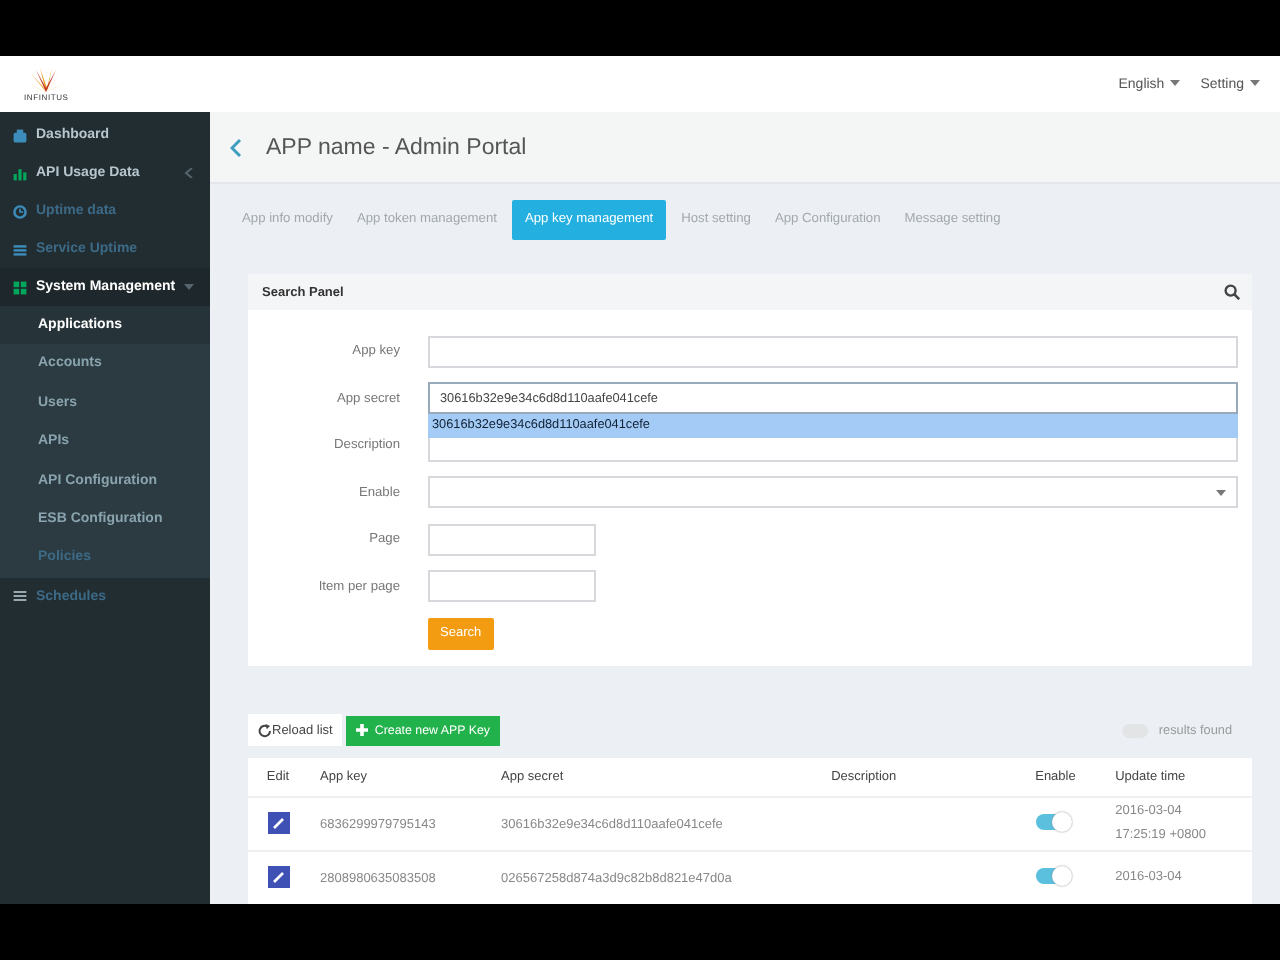 The width and height of the screenshot is (1280, 960). What do you see at coordinates (20, 249) in the screenshot?
I see `list-icon` at bounding box center [20, 249].